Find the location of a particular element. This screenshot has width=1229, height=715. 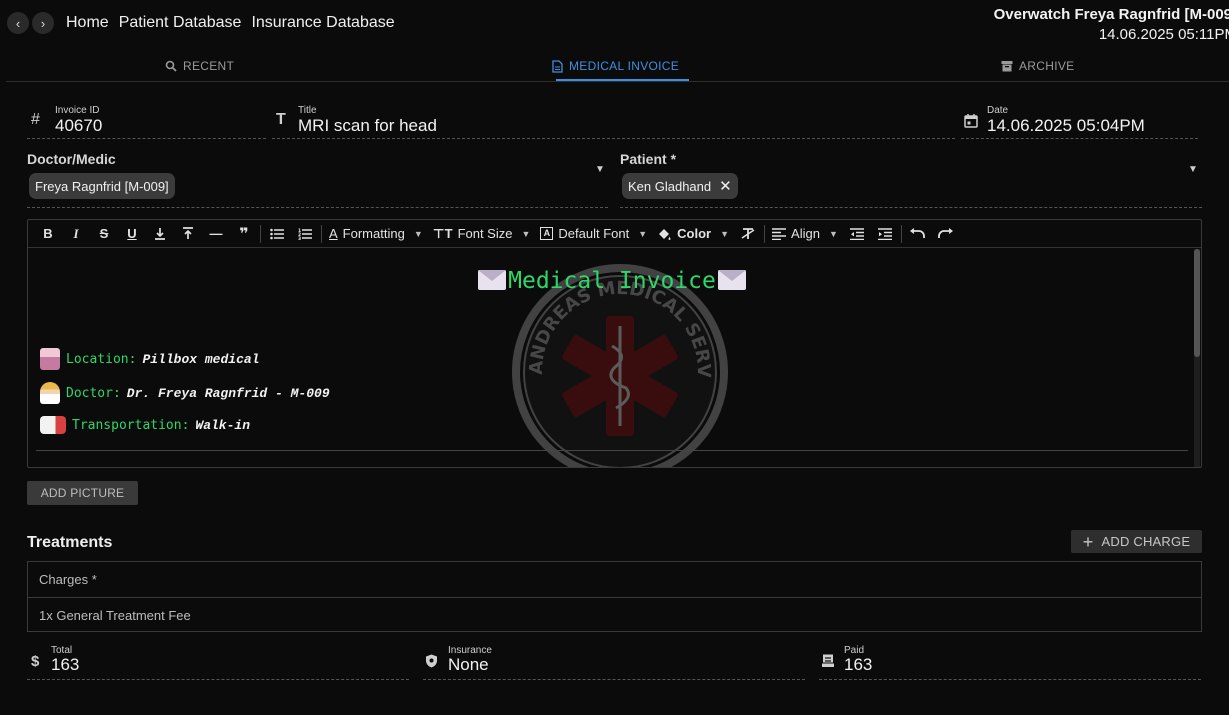

indent-icon is located at coordinates (884, 233).